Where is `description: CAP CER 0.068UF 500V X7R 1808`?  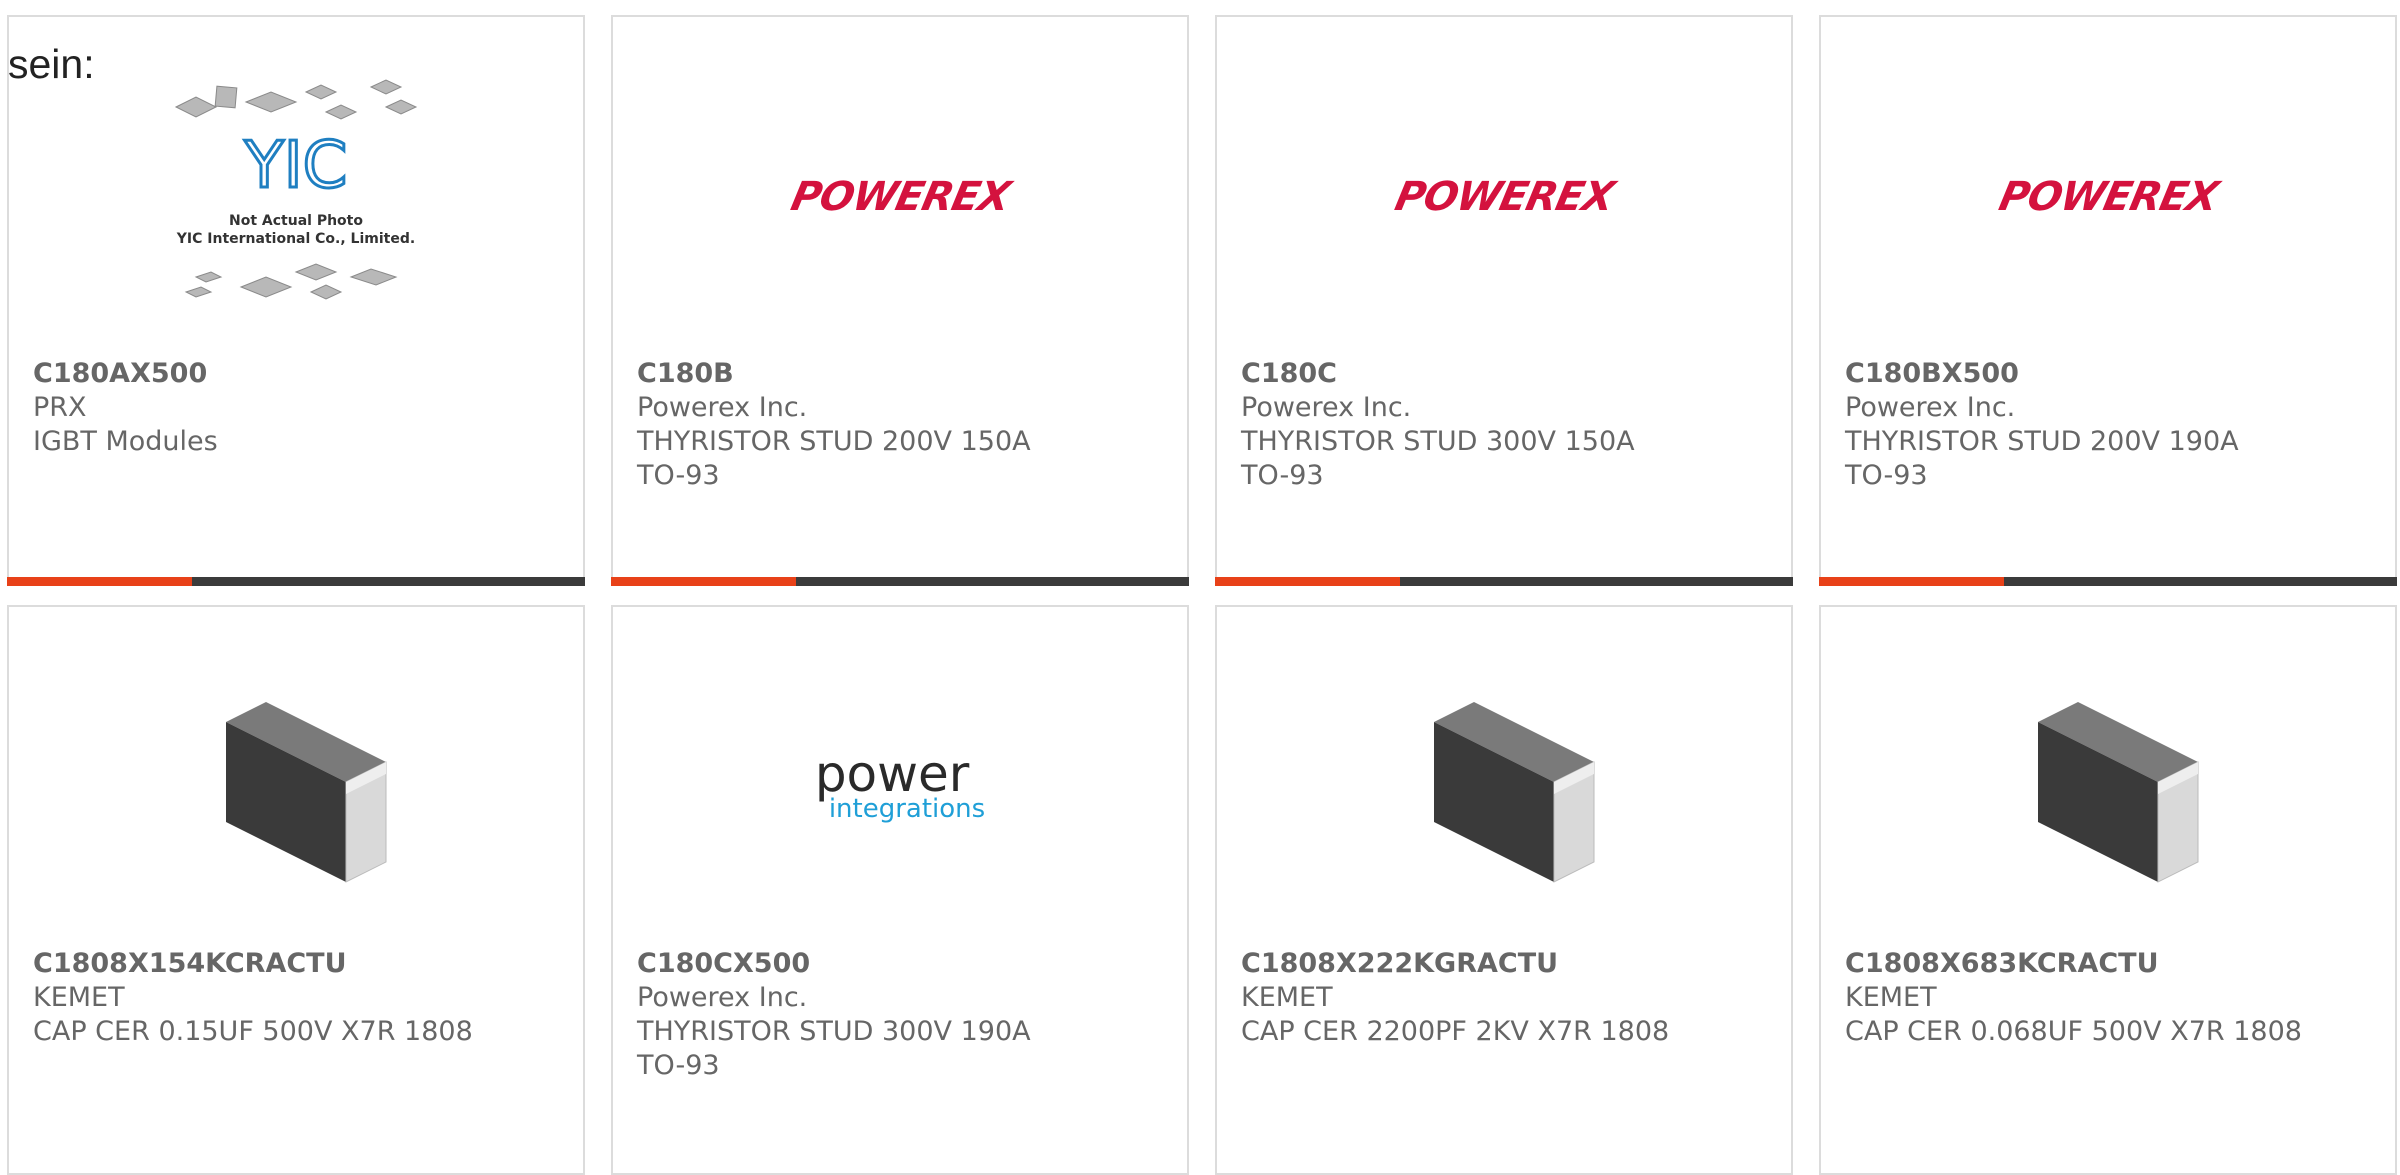
description: CAP CER 0.068UF 500V X7R 1808 is located at coordinates (2073, 1031).